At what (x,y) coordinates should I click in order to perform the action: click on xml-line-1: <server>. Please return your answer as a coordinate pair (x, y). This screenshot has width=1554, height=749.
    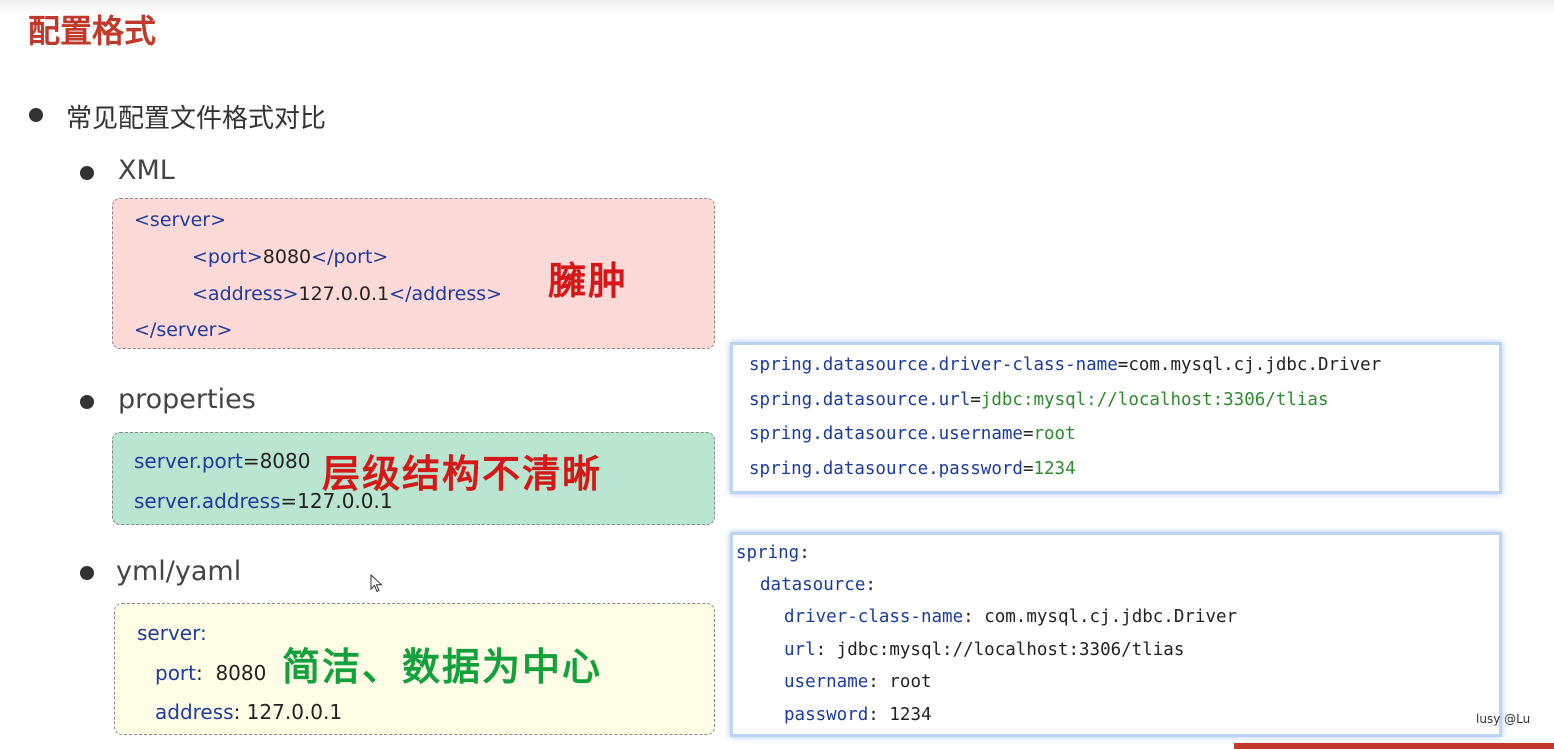
    Looking at the image, I should click on (180, 220).